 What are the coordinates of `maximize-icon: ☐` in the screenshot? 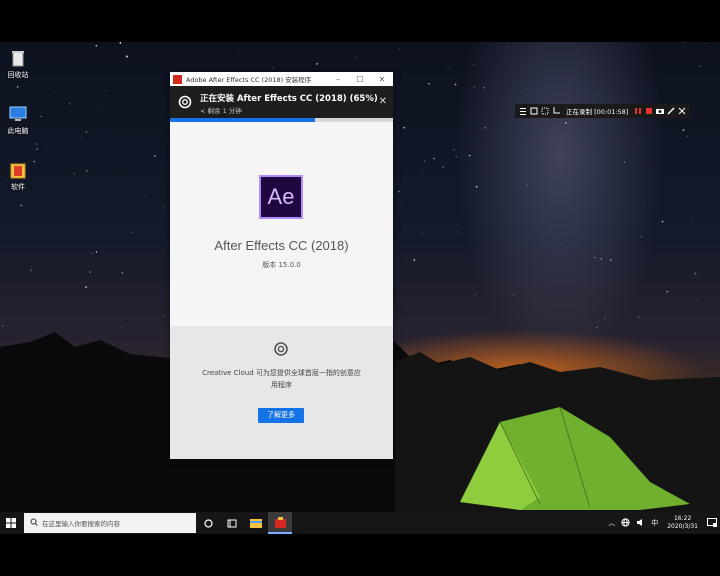 It's located at (360, 79).